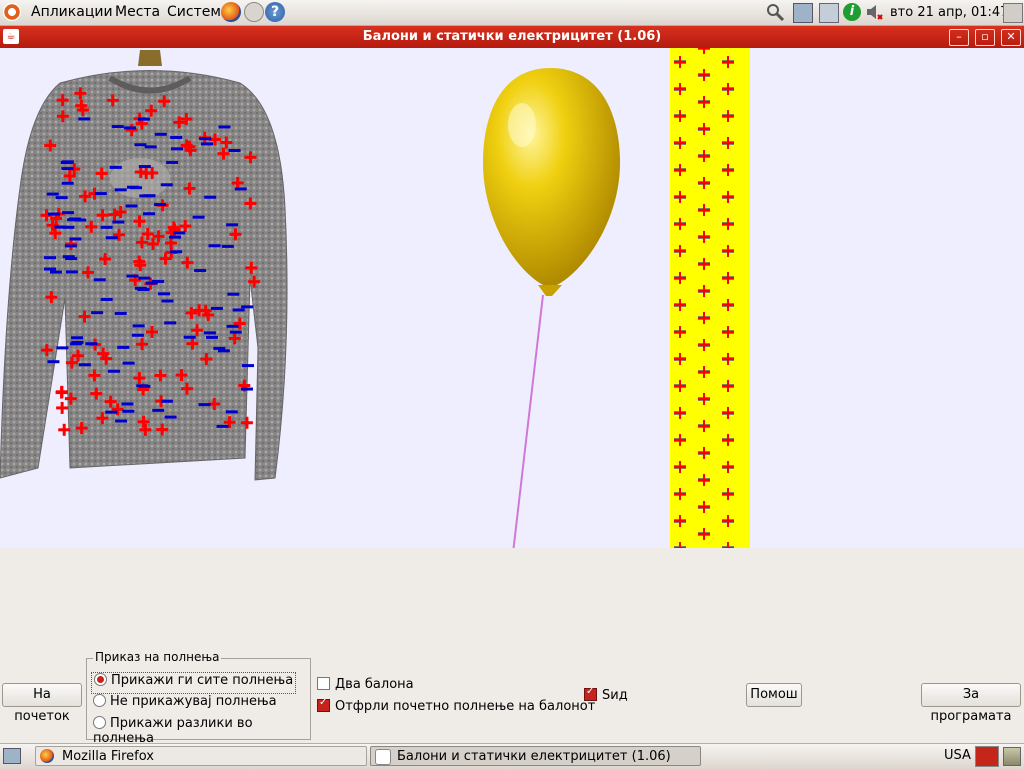 The height and width of the screenshot is (769, 1024). Describe the element at coordinates (323, 683) in the screenshot. I see `checkbox-unchecked-icon` at that location.